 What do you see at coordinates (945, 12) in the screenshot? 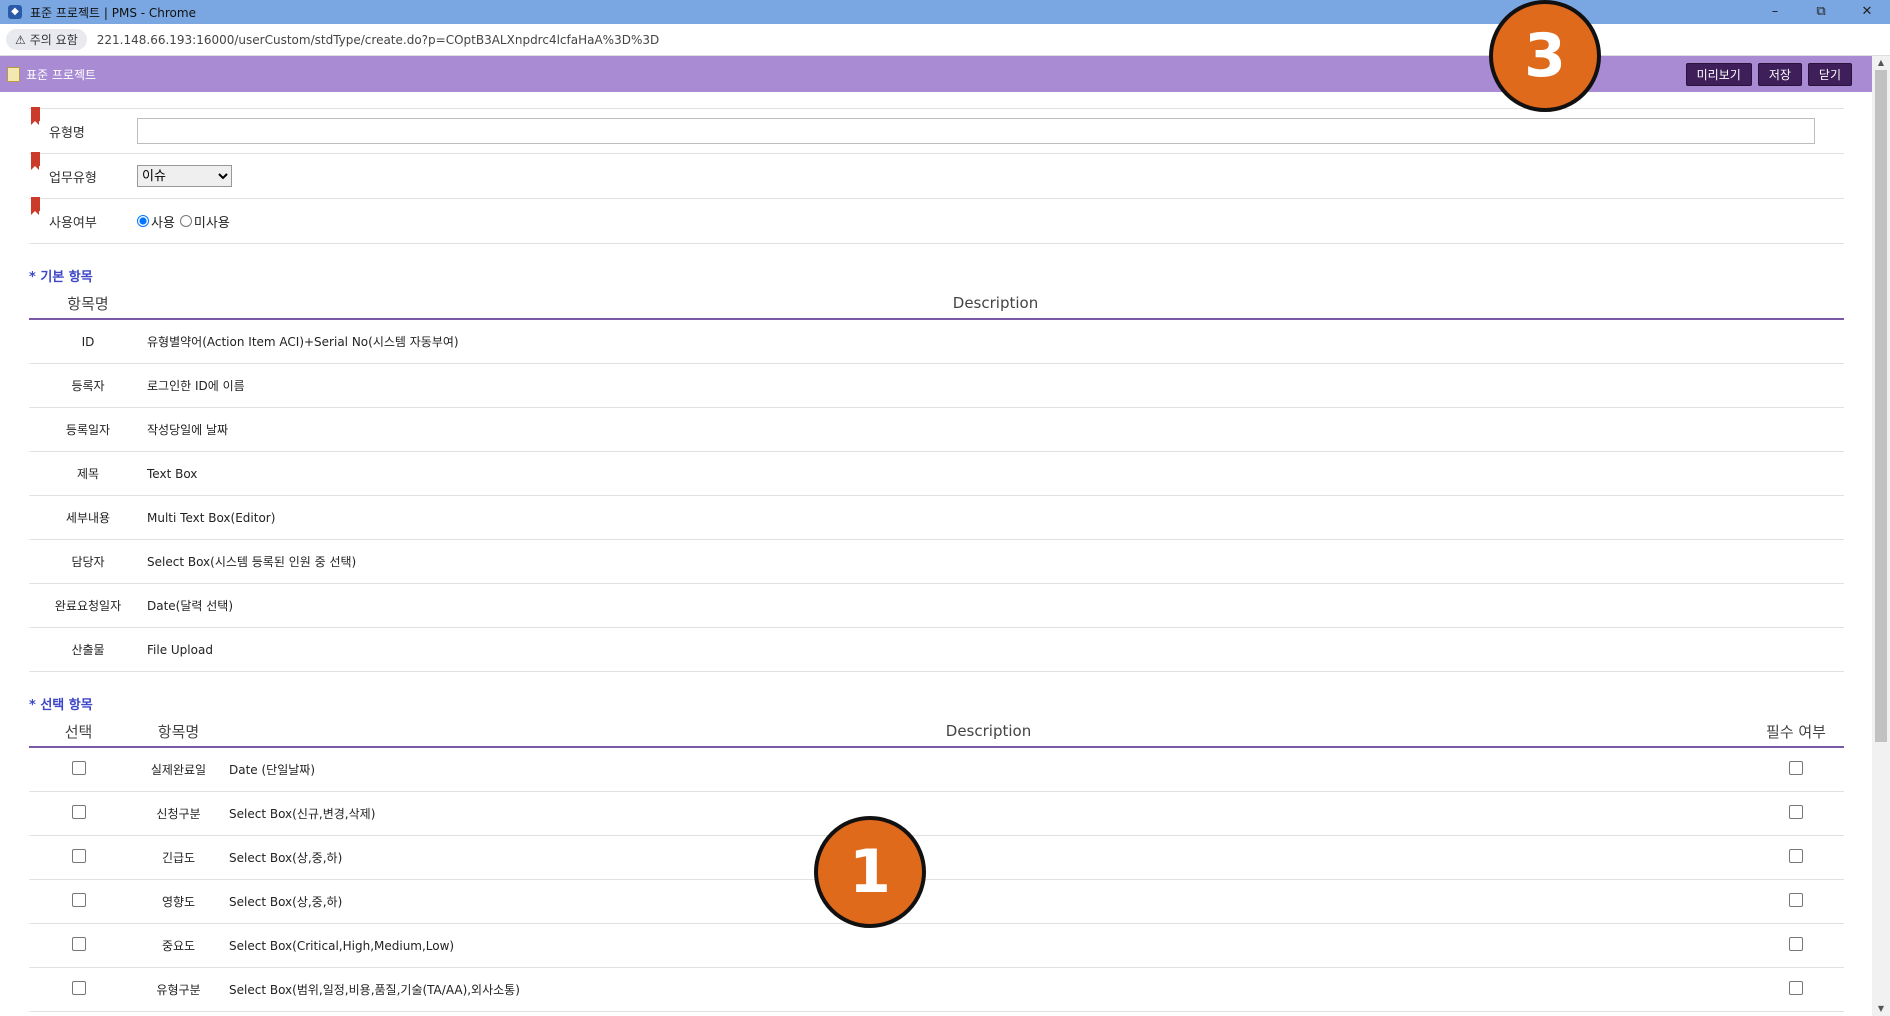
I see `window-titlebar: ◆ 표준 프로젝트 | PMS - Chrome – ⧉ ✕` at bounding box center [945, 12].